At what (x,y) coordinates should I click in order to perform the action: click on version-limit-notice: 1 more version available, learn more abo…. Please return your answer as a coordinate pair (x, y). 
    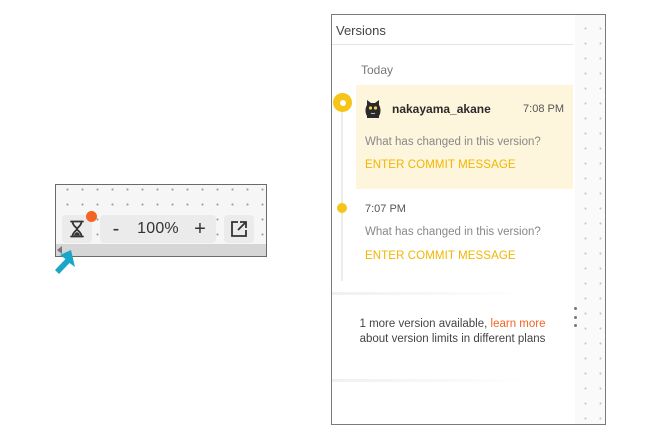
    Looking at the image, I should click on (452, 332).